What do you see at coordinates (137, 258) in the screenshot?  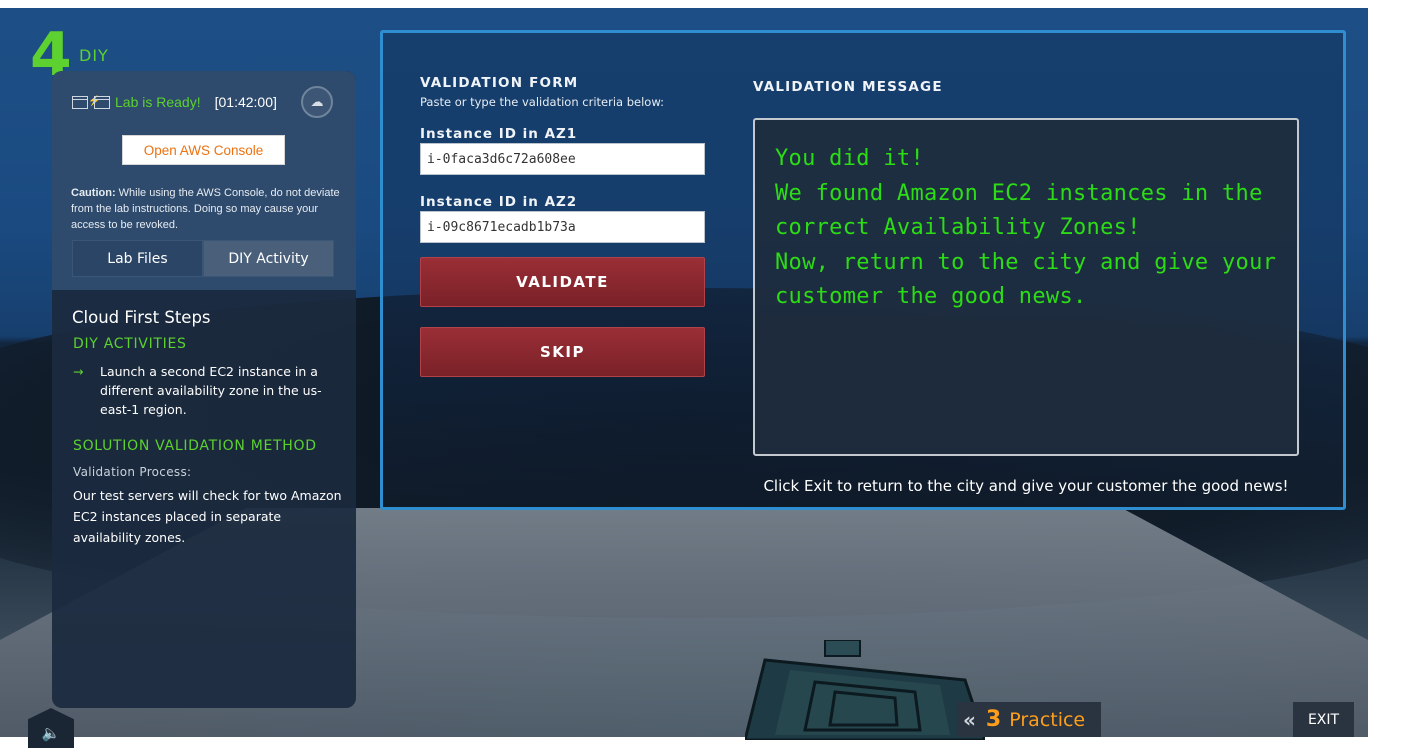 I see `tab-lab-files: Lab Files` at bounding box center [137, 258].